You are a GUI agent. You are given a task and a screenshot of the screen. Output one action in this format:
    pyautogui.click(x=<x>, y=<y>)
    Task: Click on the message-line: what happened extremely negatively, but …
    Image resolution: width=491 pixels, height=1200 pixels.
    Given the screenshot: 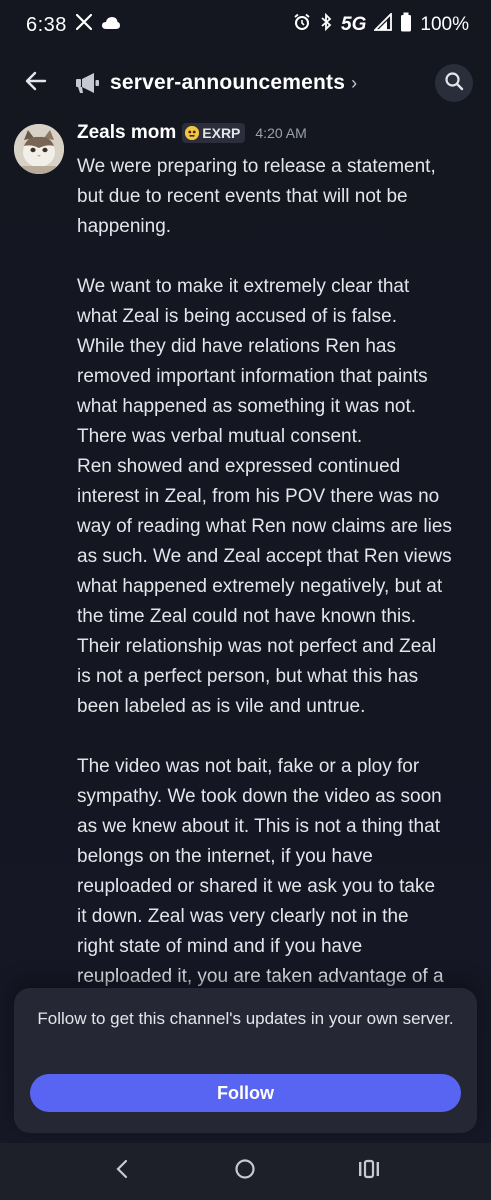 What is the action you would take?
    pyautogui.click(x=260, y=586)
    